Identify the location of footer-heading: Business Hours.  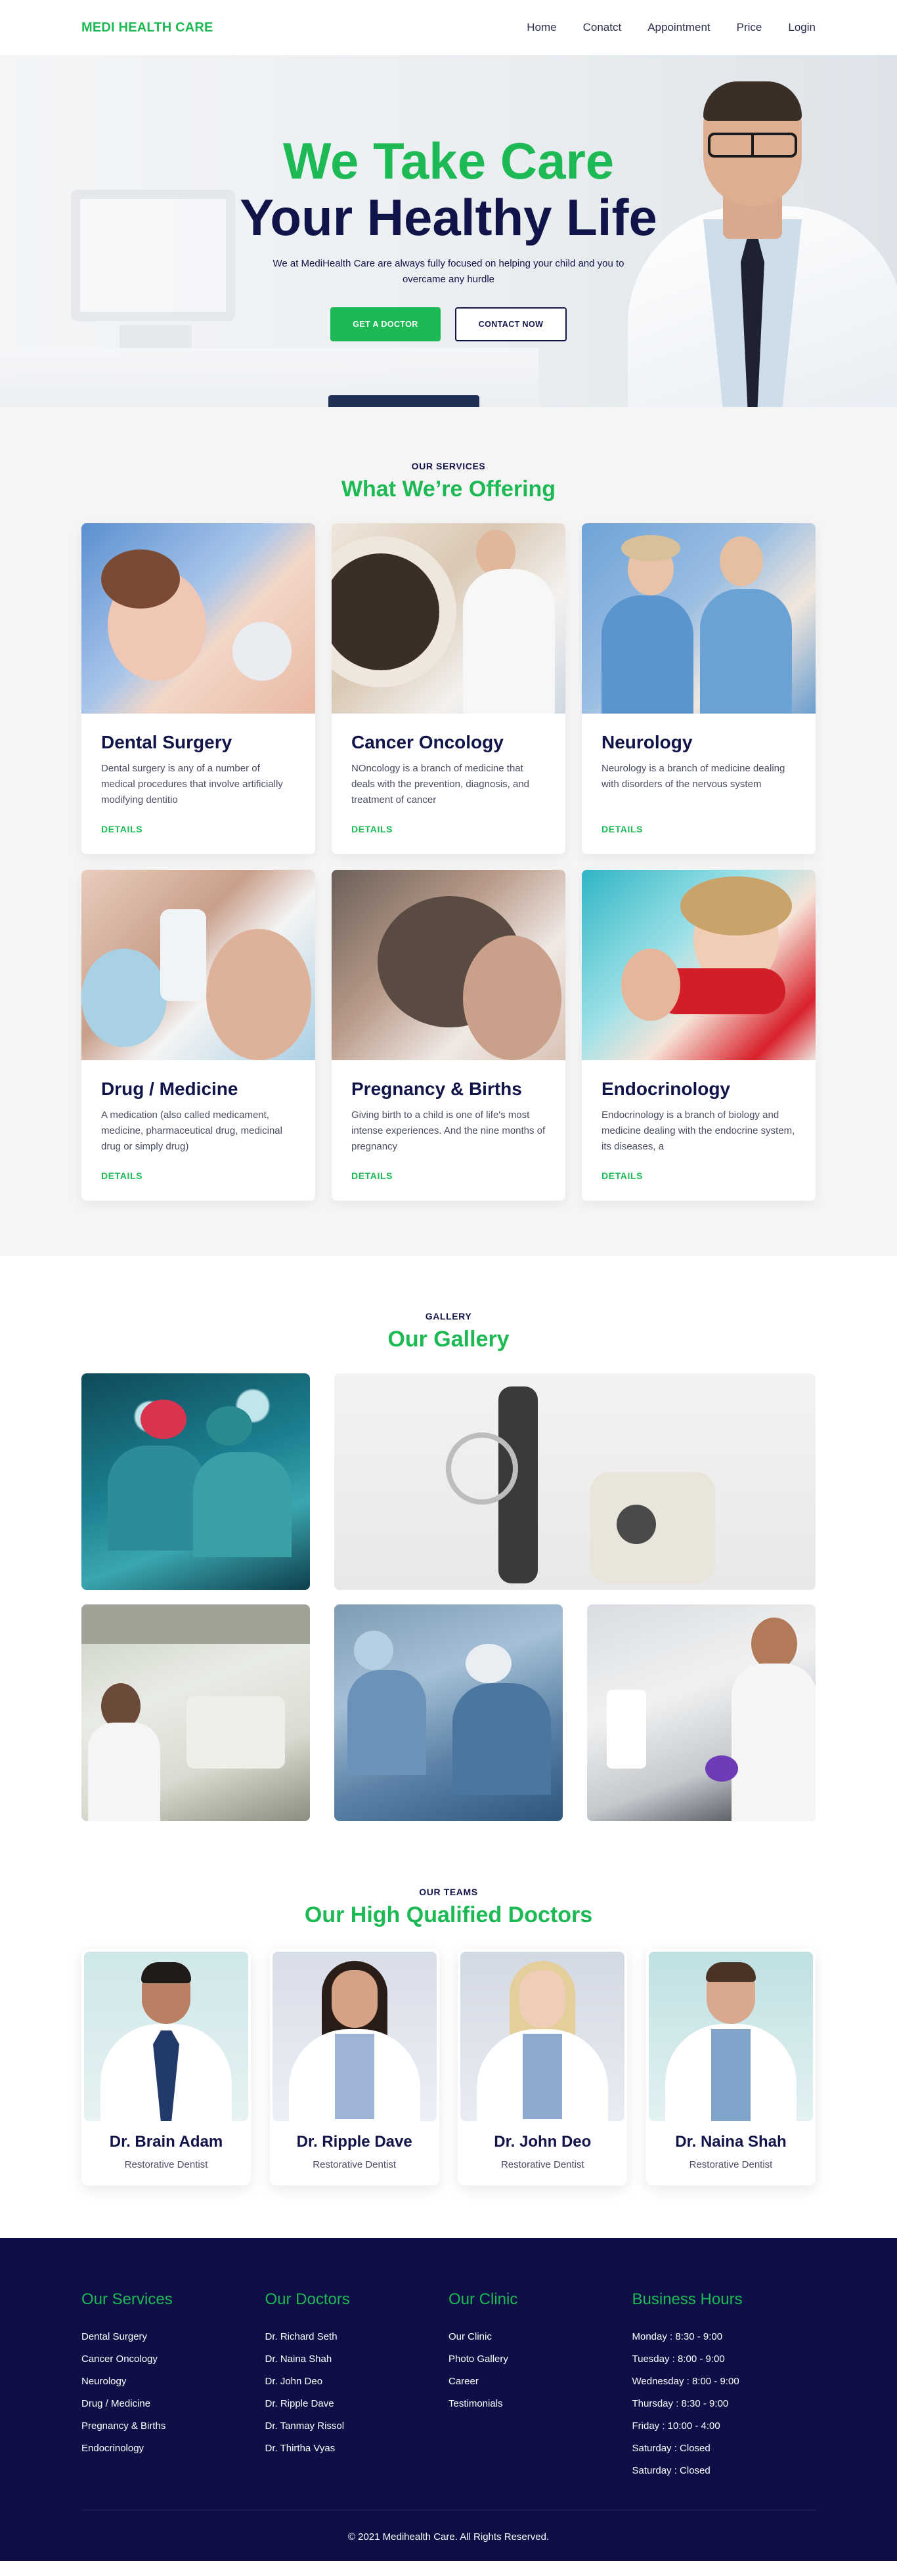
(687, 2299).